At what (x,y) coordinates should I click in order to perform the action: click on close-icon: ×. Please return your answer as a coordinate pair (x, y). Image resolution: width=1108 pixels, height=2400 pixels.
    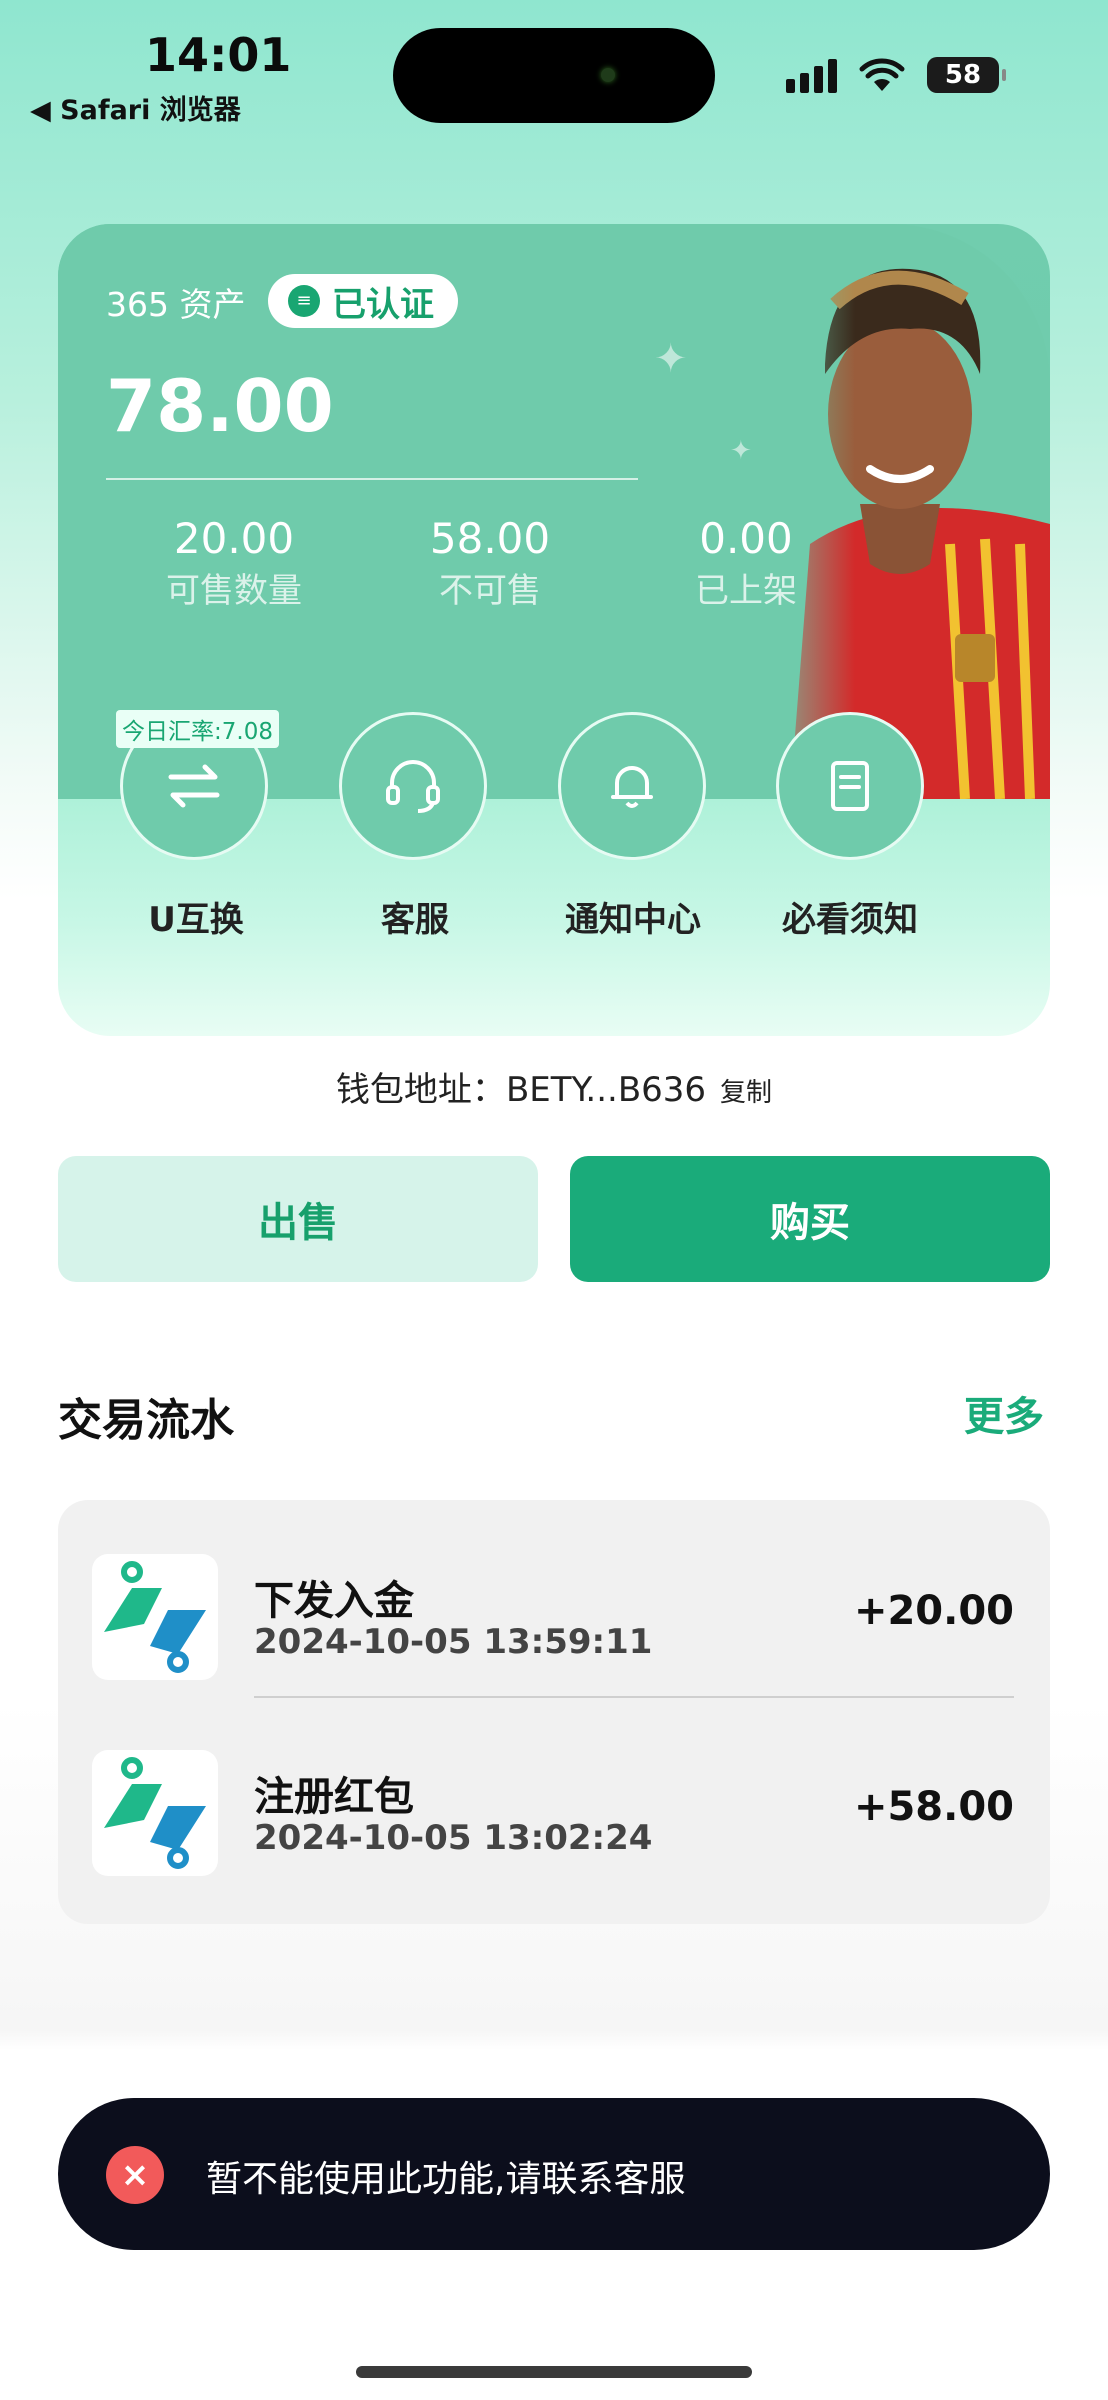
    Looking at the image, I should click on (135, 2175).